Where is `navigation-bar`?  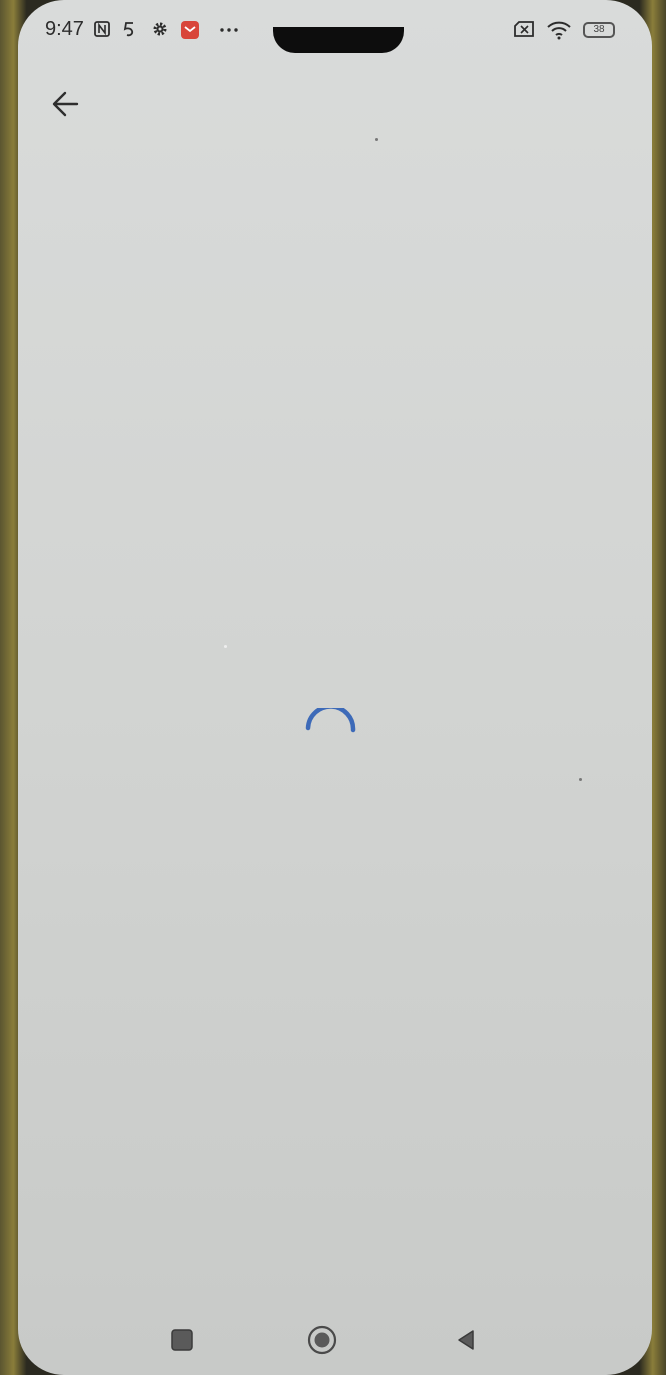 navigation-bar is located at coordinates (335, 1340).